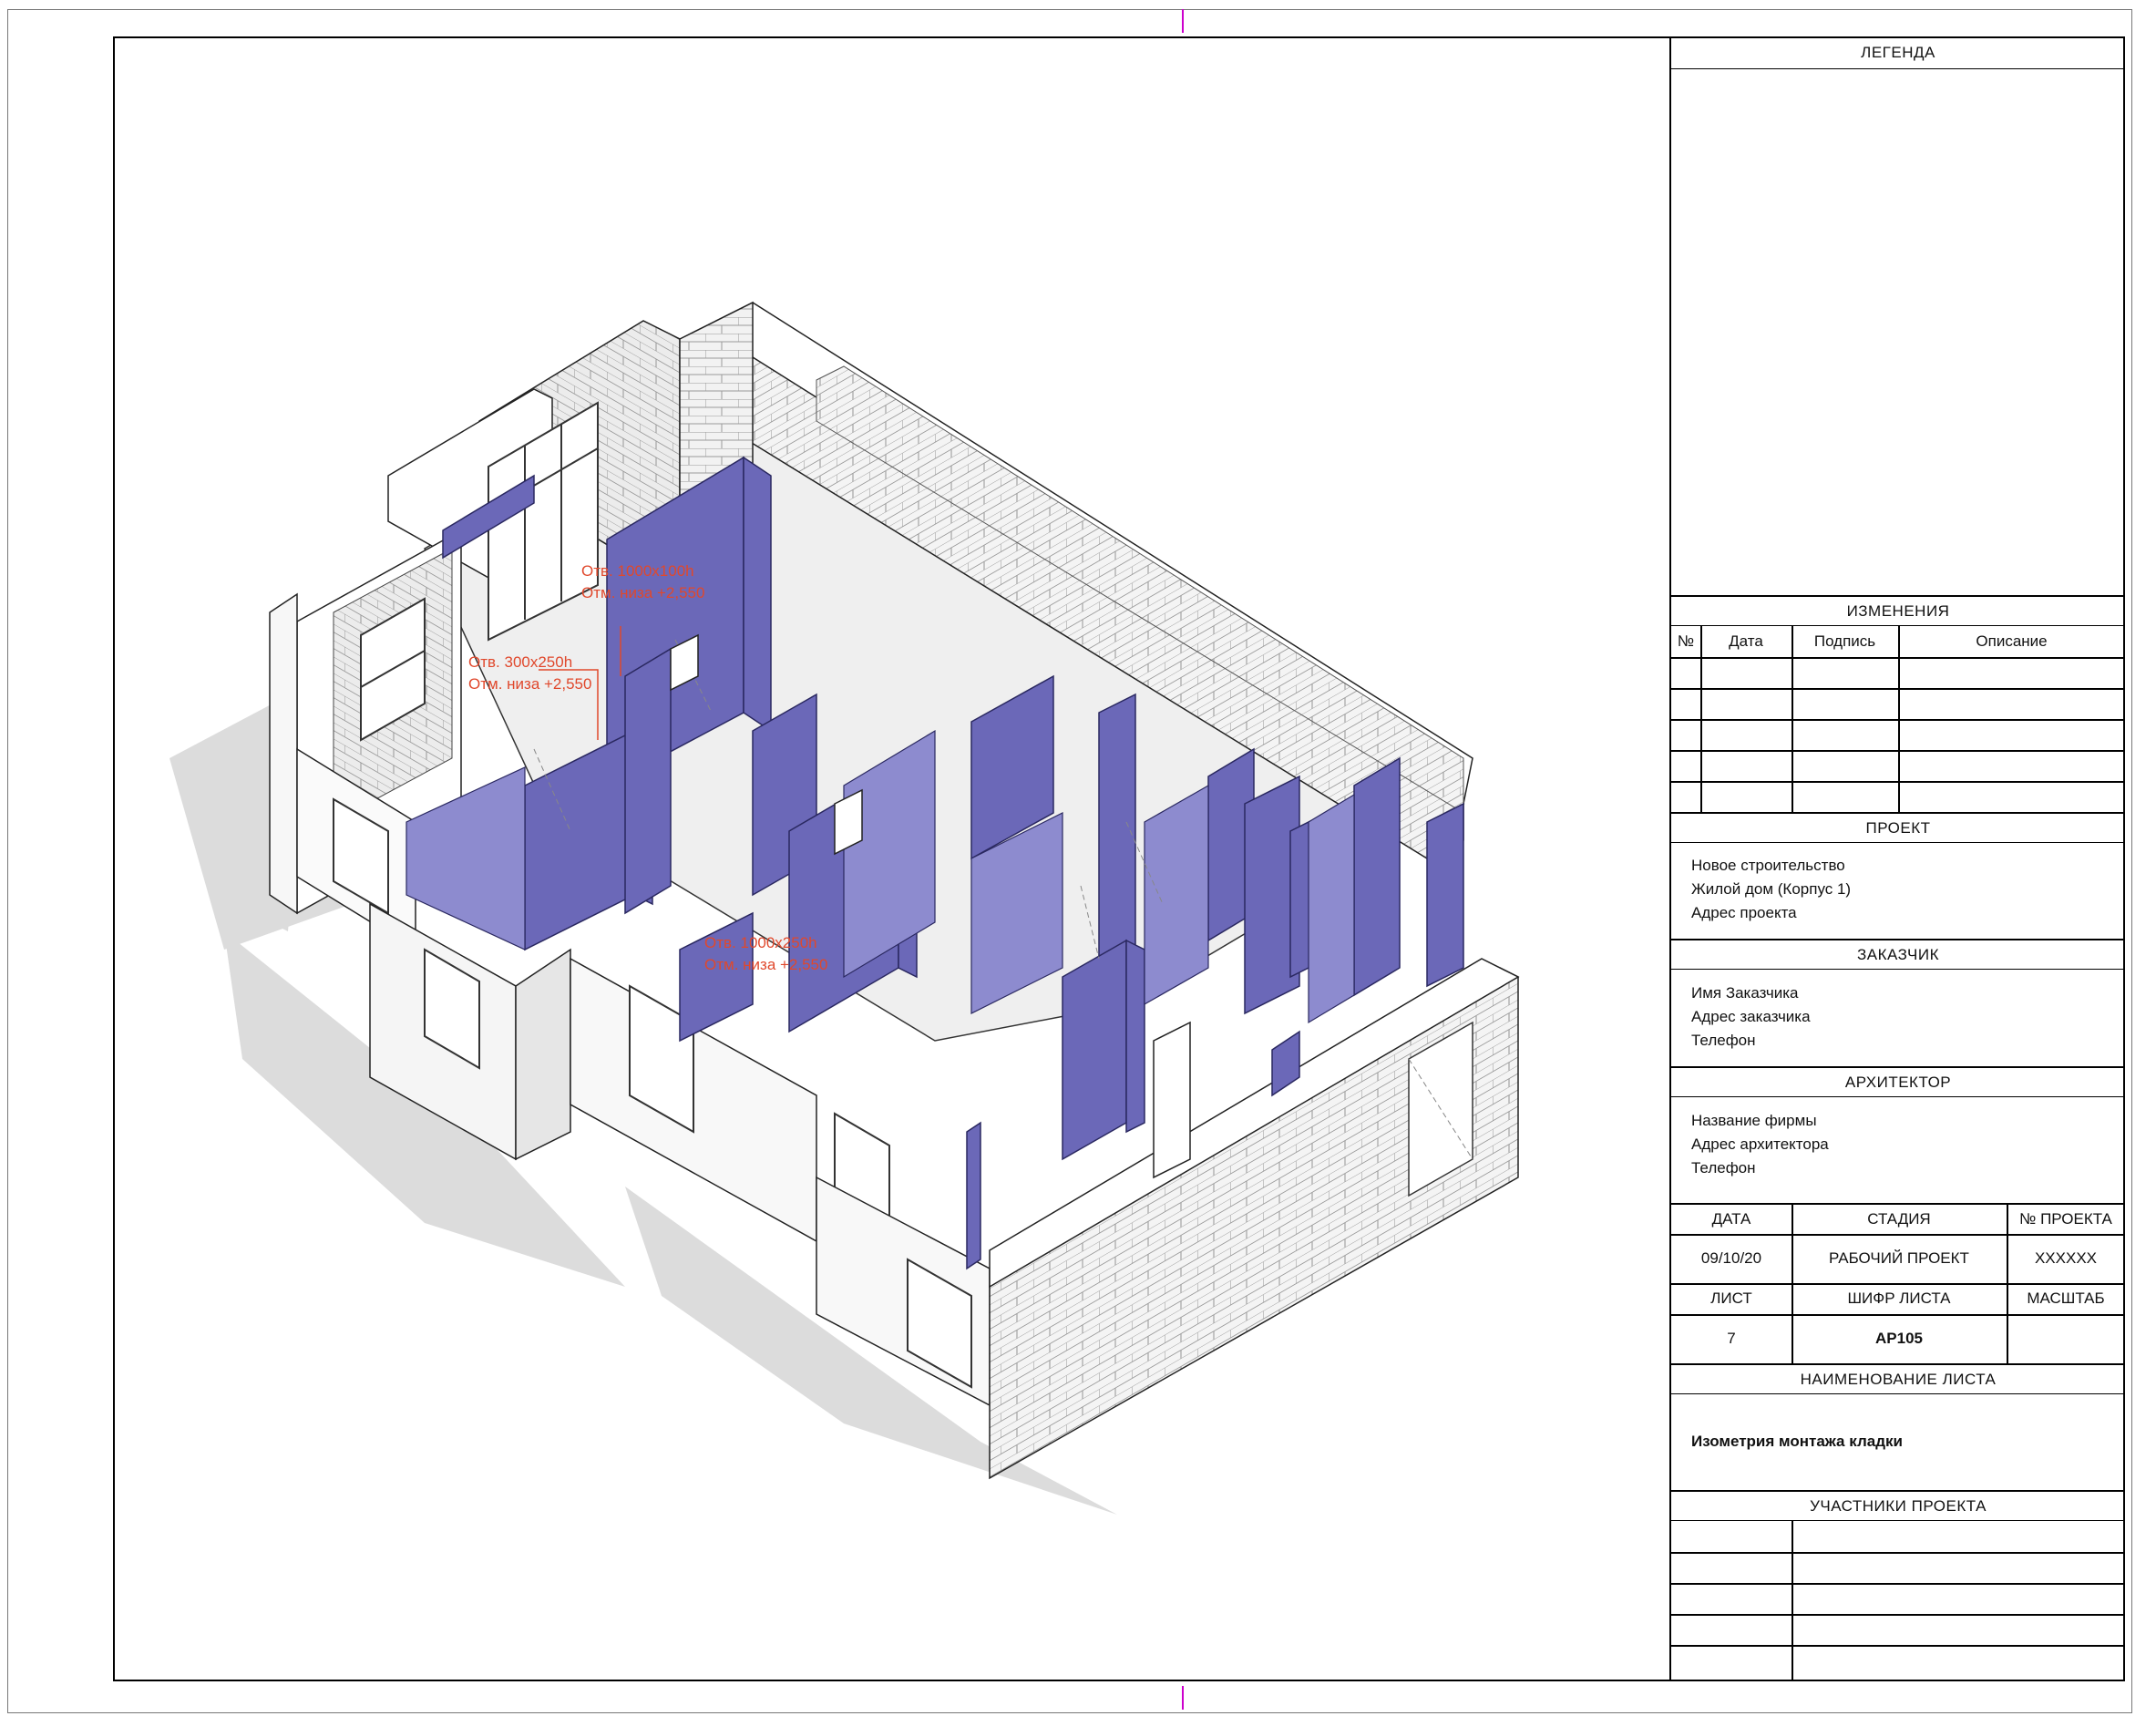 This screenshot has height=1716, width=2156. Describe the element at coordinates (1731, 1338) in the screenshot. I see `sheet-number-value: 7` at that location.